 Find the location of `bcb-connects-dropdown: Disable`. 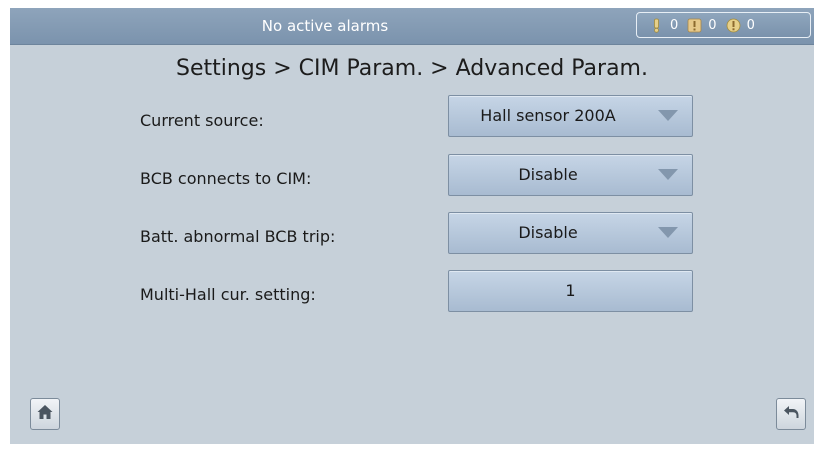

bcb-connects-dropdown: Disable is located at coordinates (570, 175).